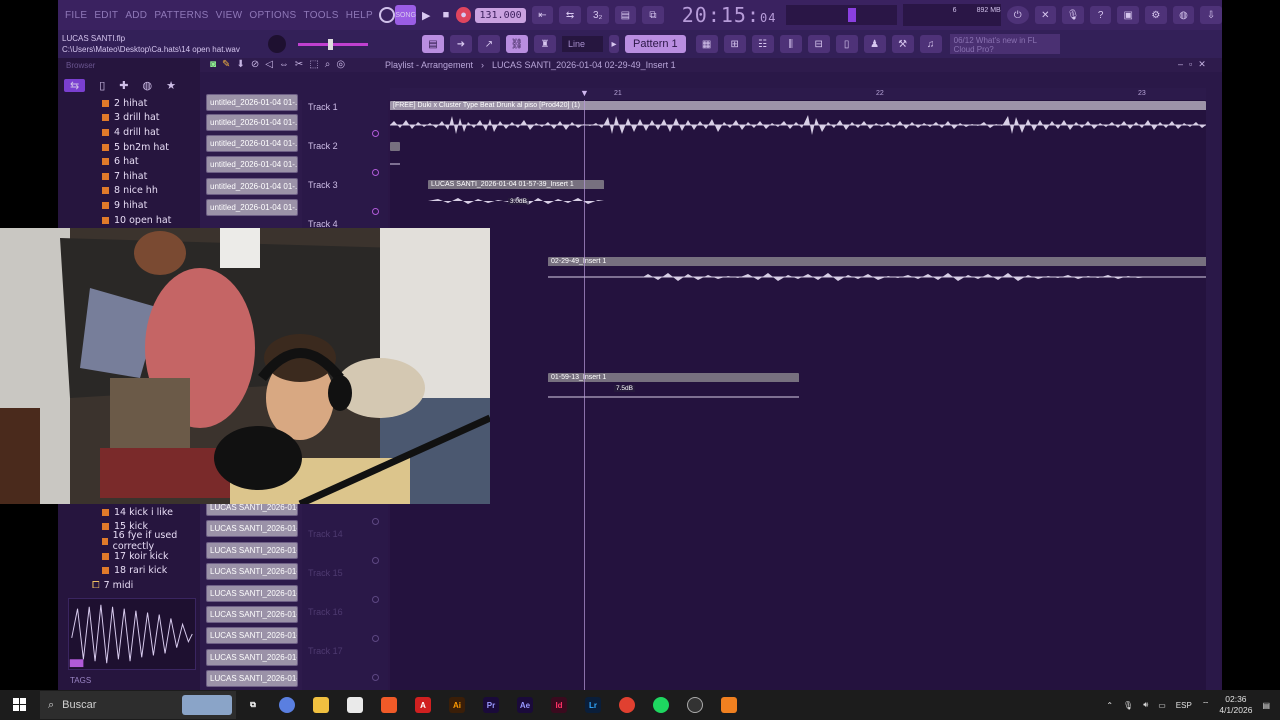 The width and height of the screenshot is (1280, 720). I want to click on wrench-icon: ⚒, so click(902, 44).